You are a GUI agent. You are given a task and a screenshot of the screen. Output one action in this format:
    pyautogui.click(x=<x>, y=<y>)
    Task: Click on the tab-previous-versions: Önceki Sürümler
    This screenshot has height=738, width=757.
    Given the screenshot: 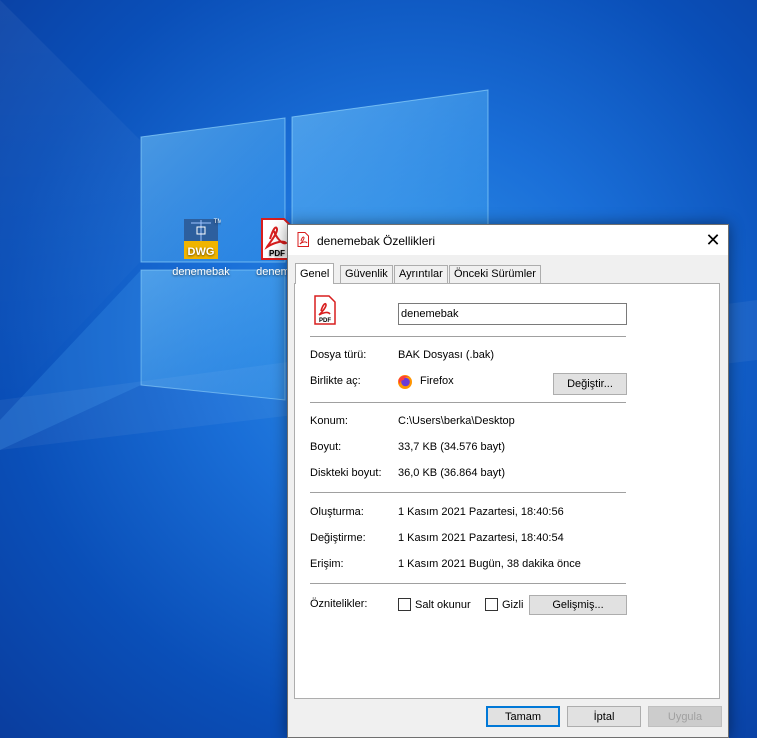 What is the action you would take?
    pyautogui.click(x=495, y=274)
    